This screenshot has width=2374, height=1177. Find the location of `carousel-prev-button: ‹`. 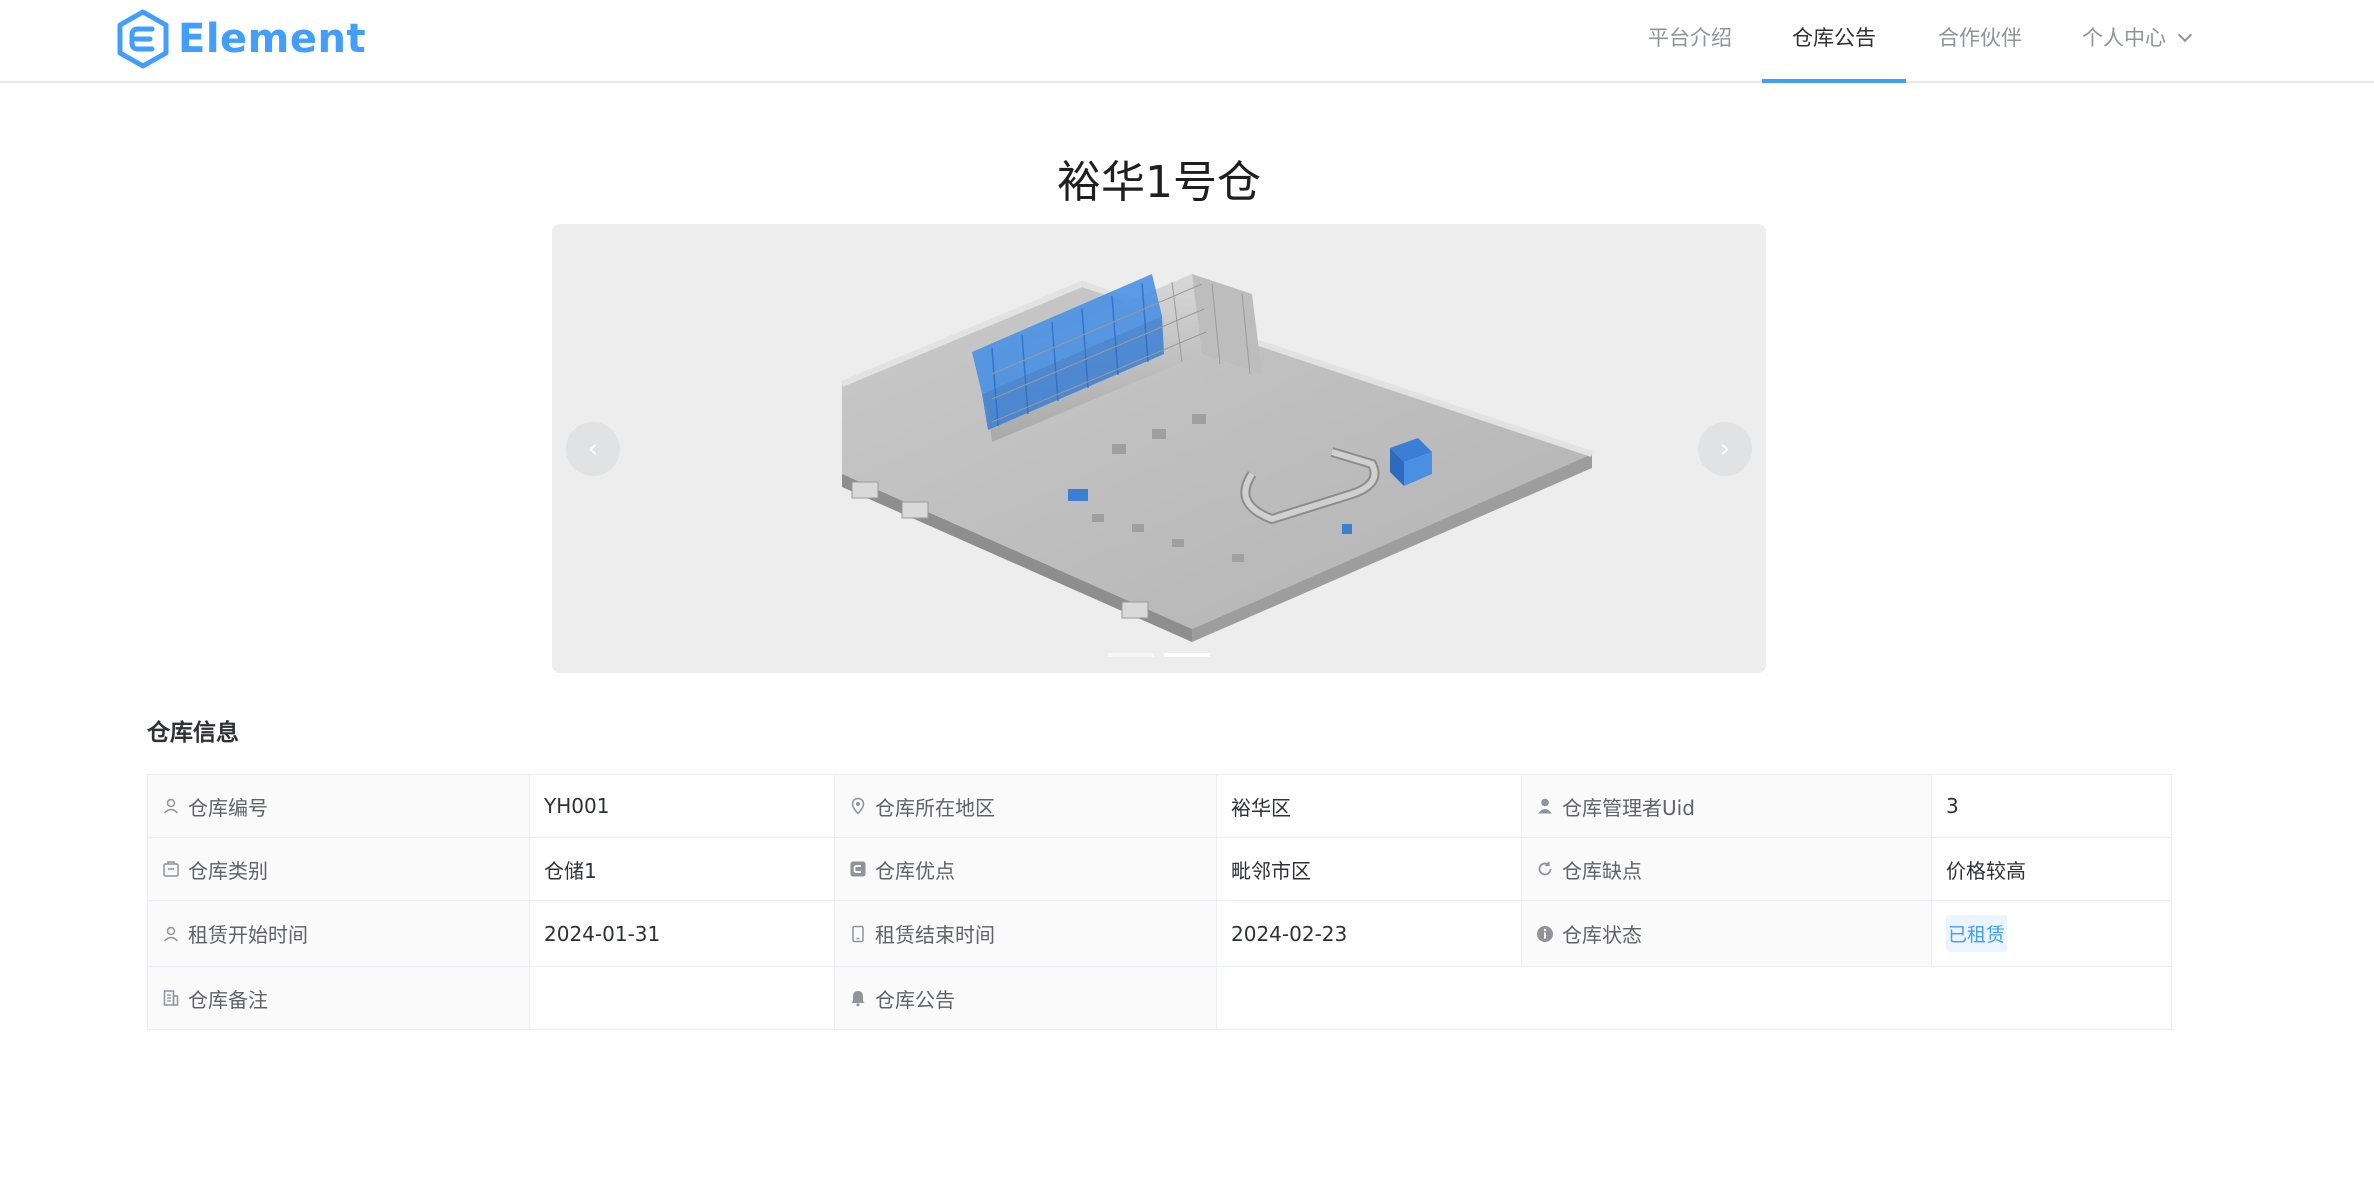

carousel-prev-button: ‹ is located at coordinates (593, 449).